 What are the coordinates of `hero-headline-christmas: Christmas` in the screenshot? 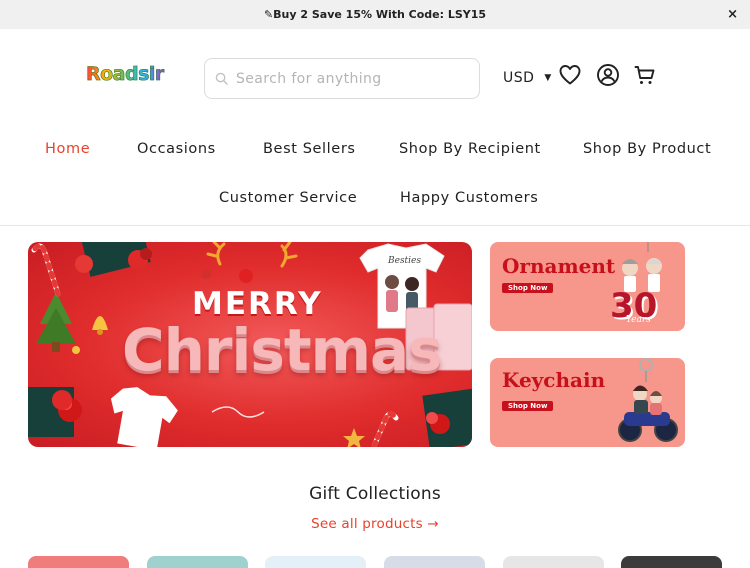 It's located at (282, 350).